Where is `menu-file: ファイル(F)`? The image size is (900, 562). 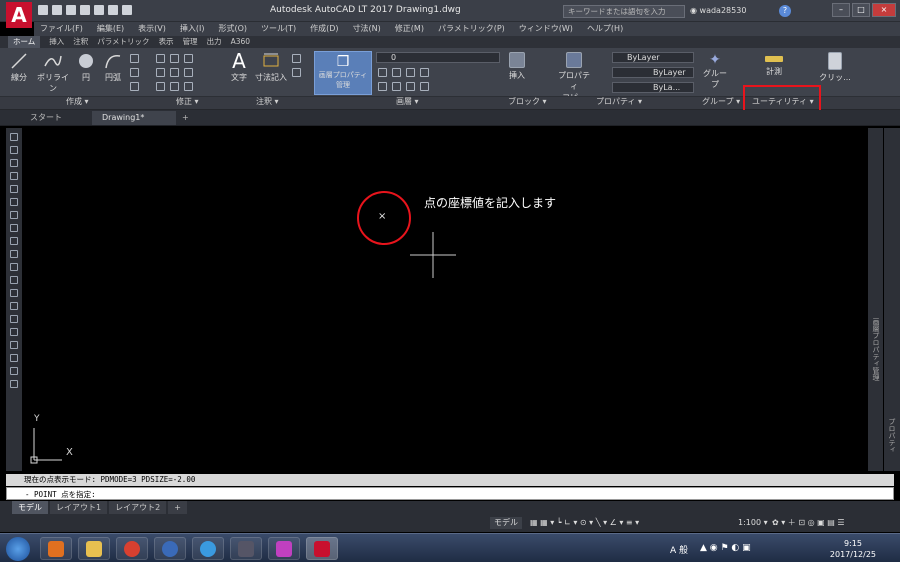 menu-file: ファイル(F) is located at coordinates (61, 29).